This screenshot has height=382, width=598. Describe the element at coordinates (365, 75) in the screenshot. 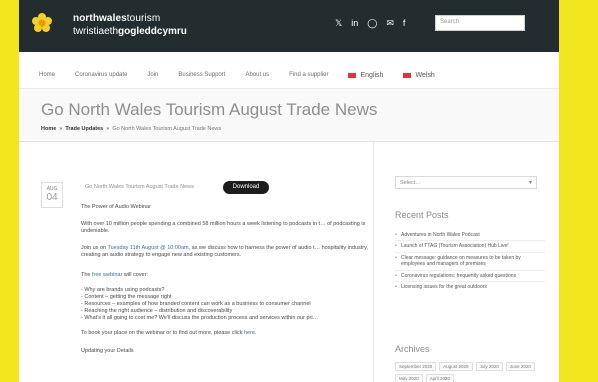

I see `lang-english-link: English` at that location.